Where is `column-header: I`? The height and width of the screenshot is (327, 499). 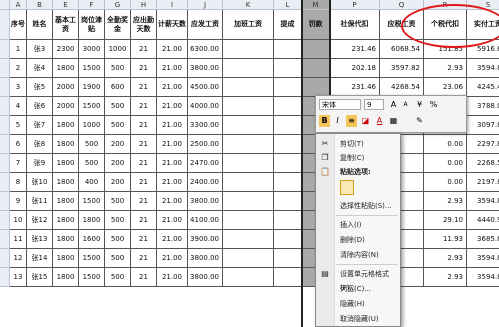 column-header: I is located at coordinates (172, 5).